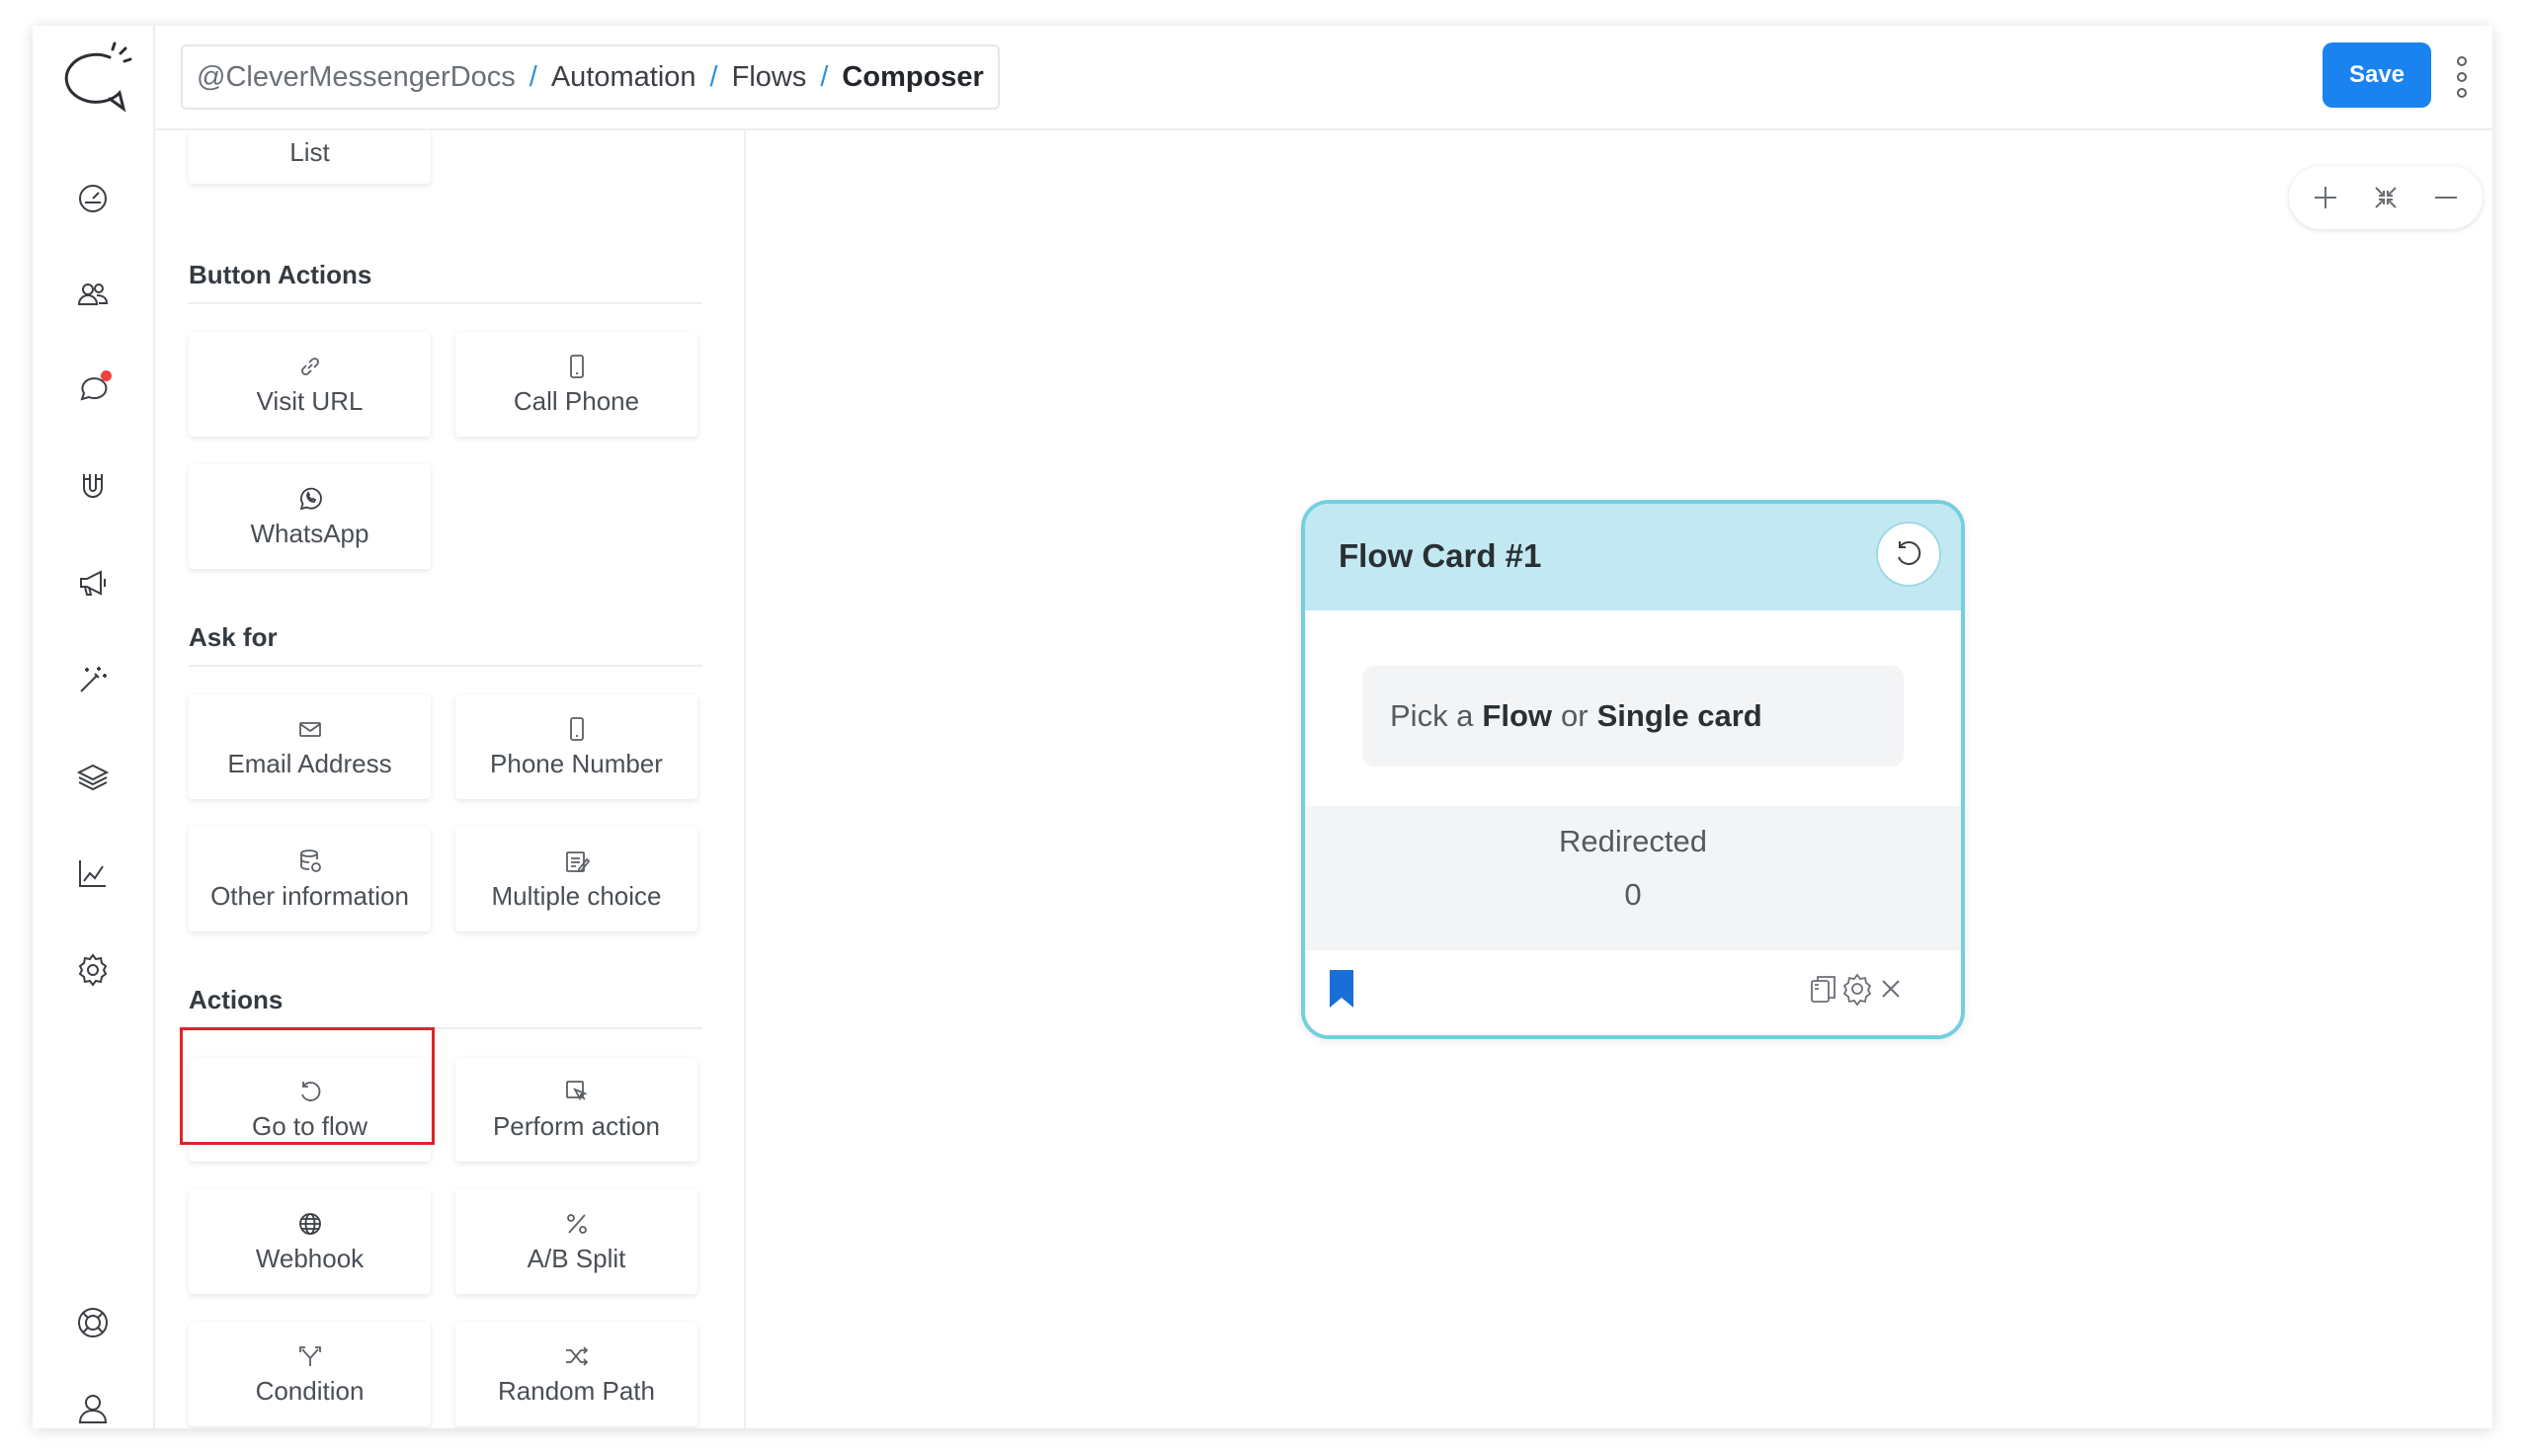  Describe the element at coordinates (310, 729) in the screenshot. I see `envelope-icon` at that location.